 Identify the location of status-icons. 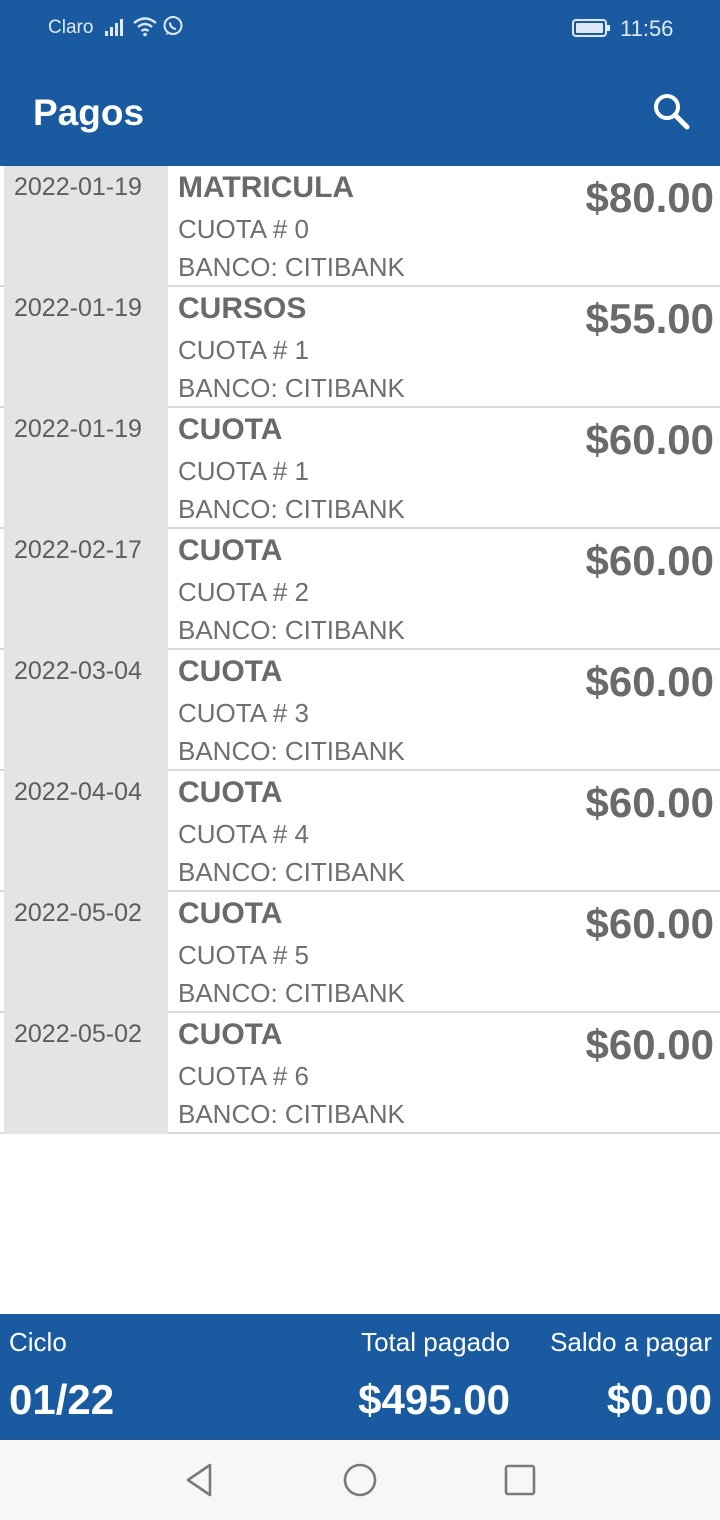
(144, 26).